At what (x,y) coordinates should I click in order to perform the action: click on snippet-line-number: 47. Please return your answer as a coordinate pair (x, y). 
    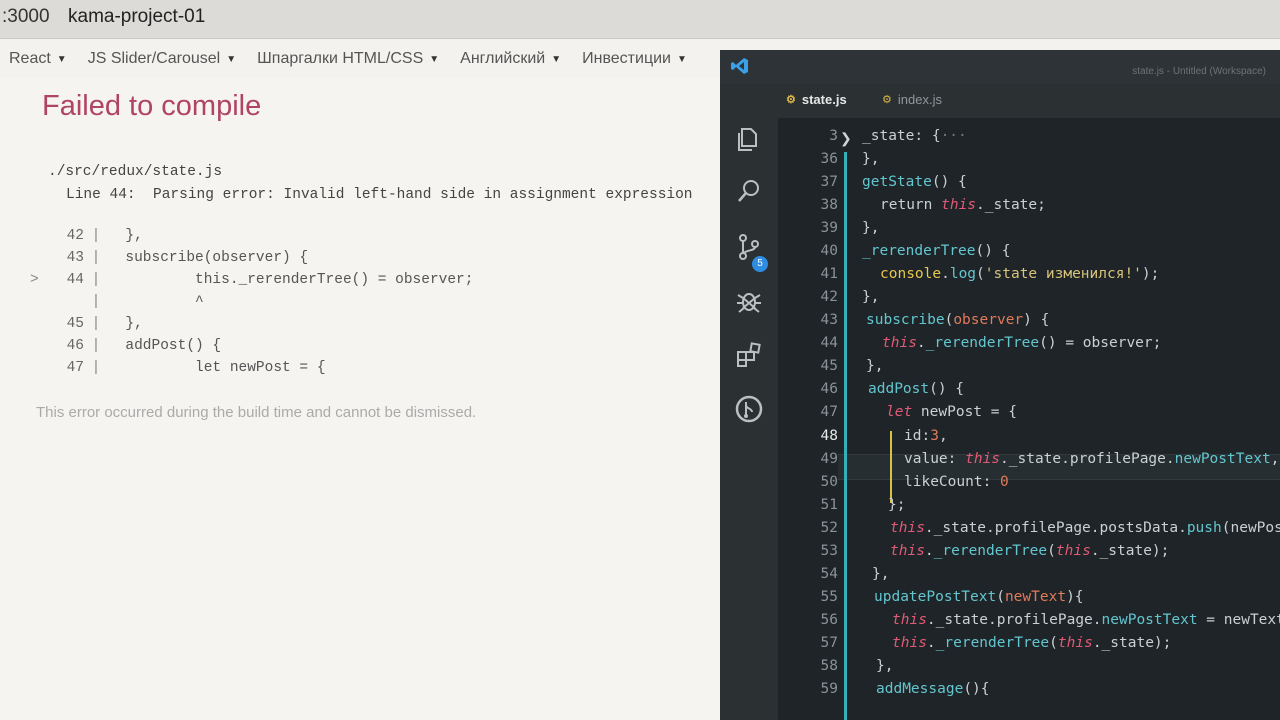
    Looking at the image, I should click on (75, 368).